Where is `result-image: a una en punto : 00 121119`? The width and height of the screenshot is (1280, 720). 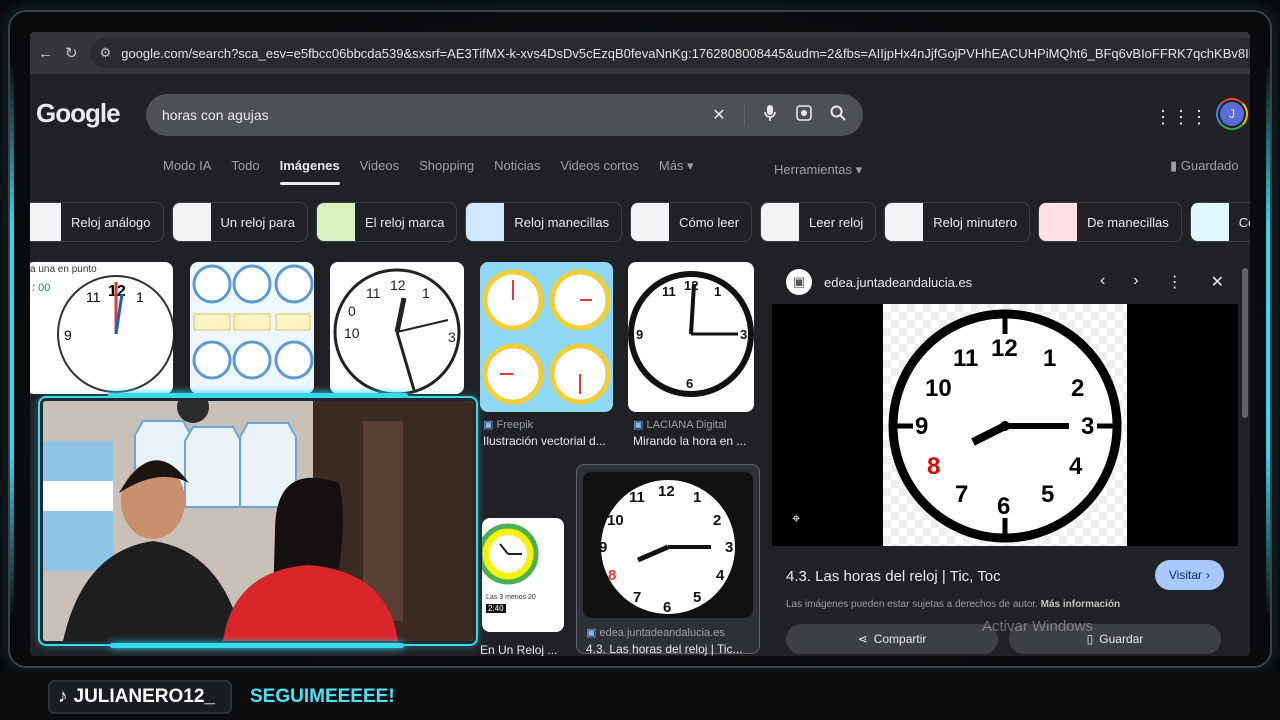
result-image: a una en punto : 00 121119 is located at coordinates (101, 328).